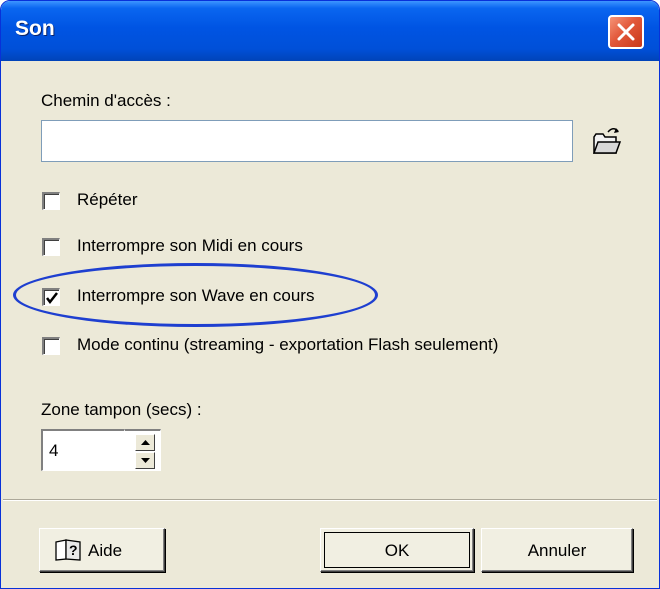 This screenshot has width=660, height=589. I want to click on spin-up-button, so click(145, 442).